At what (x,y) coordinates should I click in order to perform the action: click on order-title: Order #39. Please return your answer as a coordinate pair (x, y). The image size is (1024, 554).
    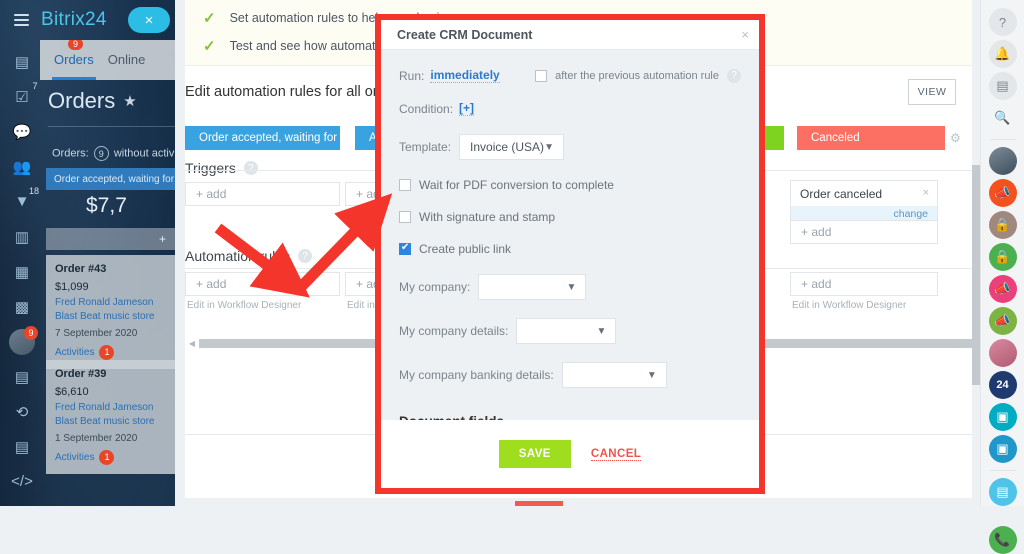
    Looking at the image, I should click on (81, 374).